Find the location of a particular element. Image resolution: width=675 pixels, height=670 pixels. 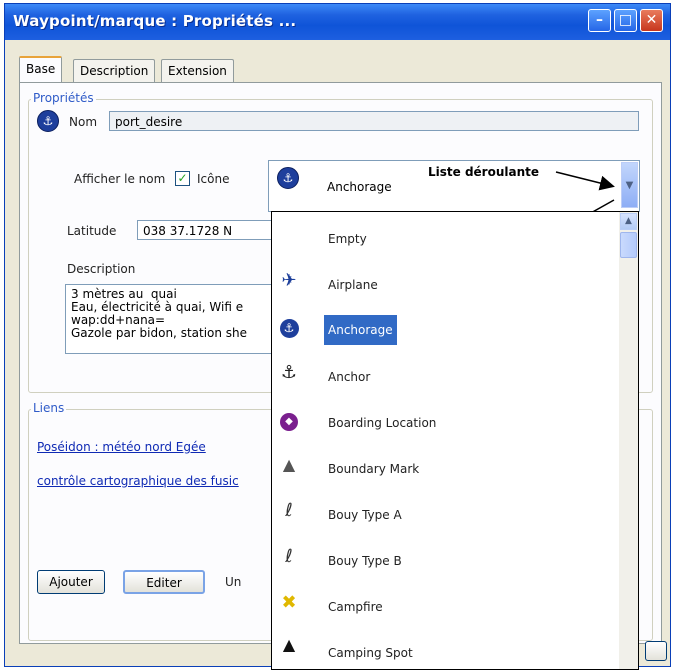

minimize-icon: – is located at coordinates (599, 20).